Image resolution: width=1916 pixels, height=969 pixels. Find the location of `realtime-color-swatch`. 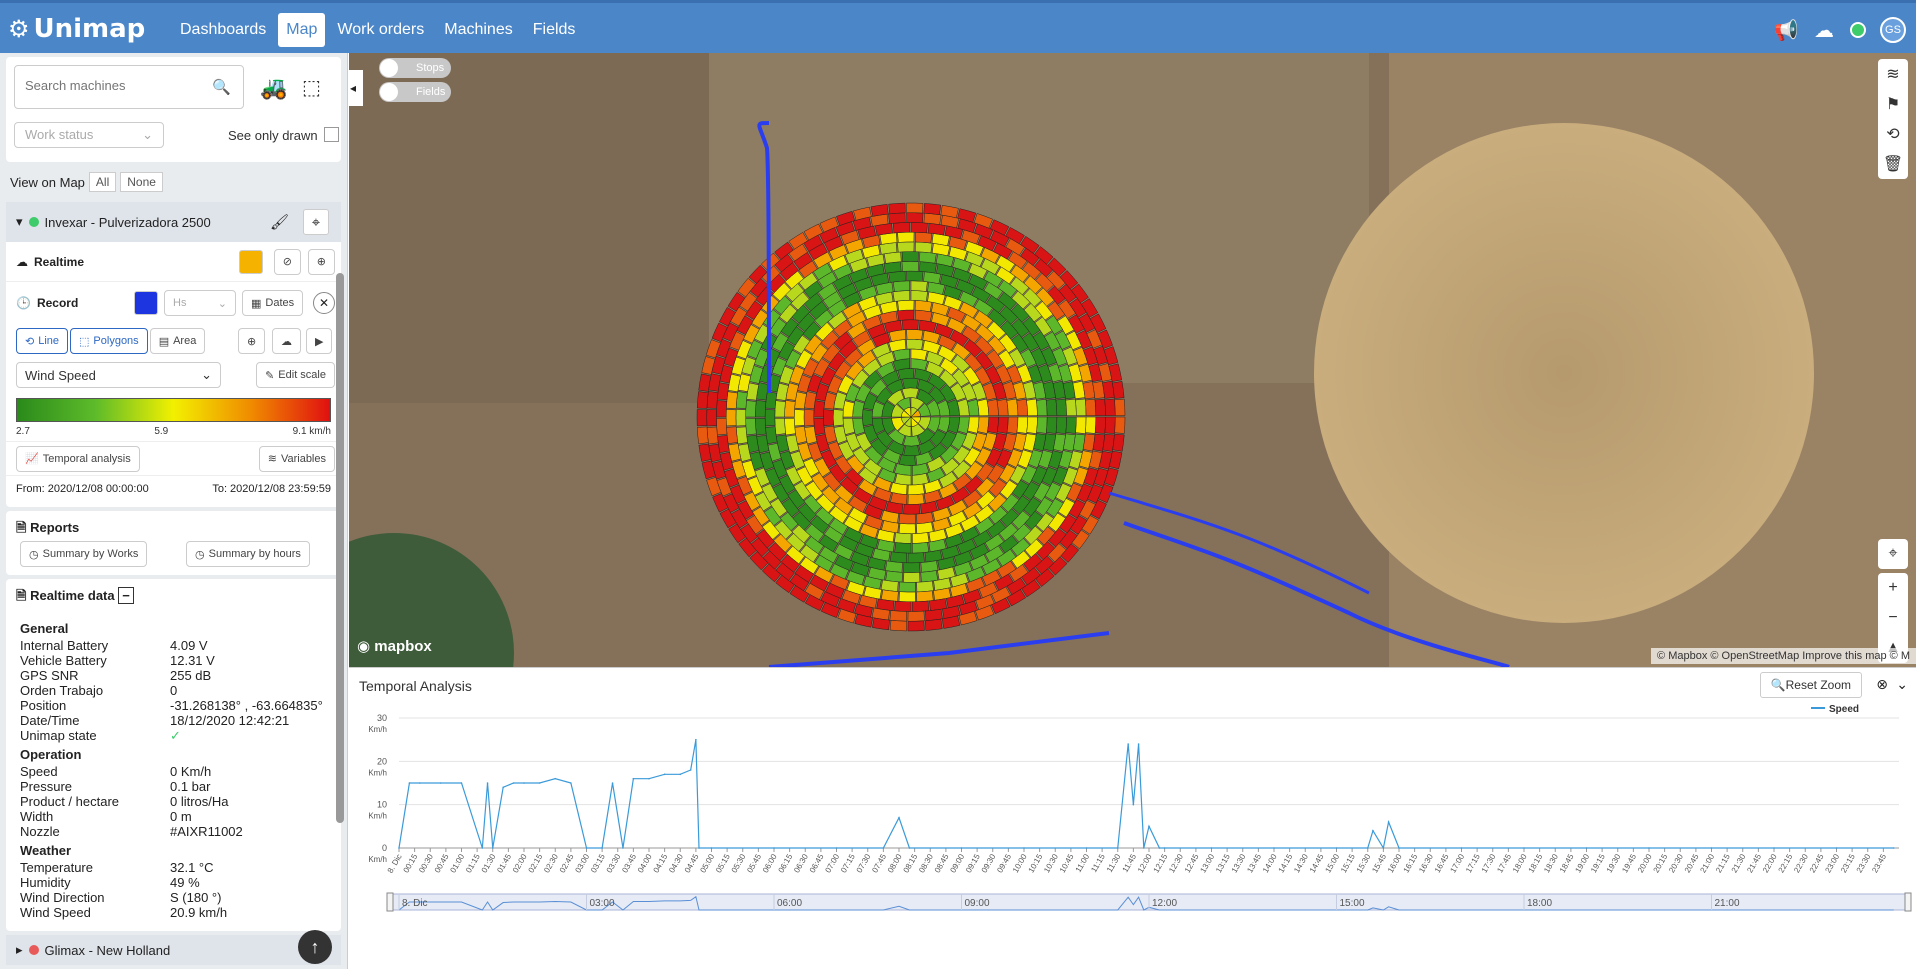

realtime-color-swatch is located at coordinates (251, 261).